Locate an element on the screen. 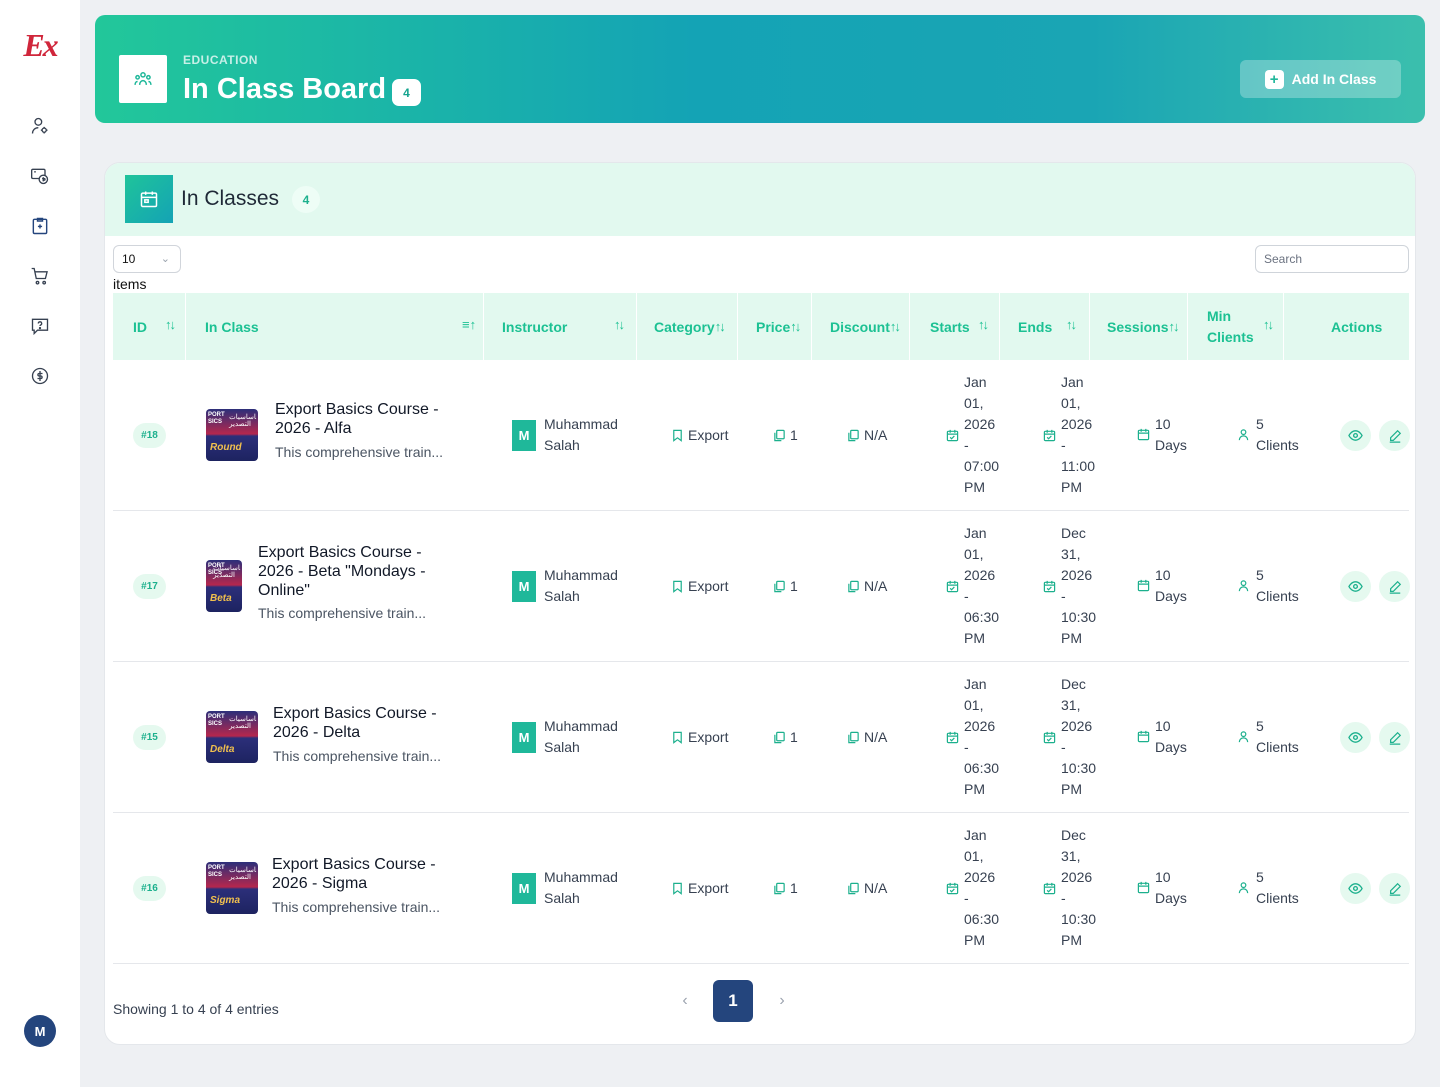 This screenshot has height=1087, width=1440. add-in-class-button: + Add In Class is located at coordinates (1320, 79).